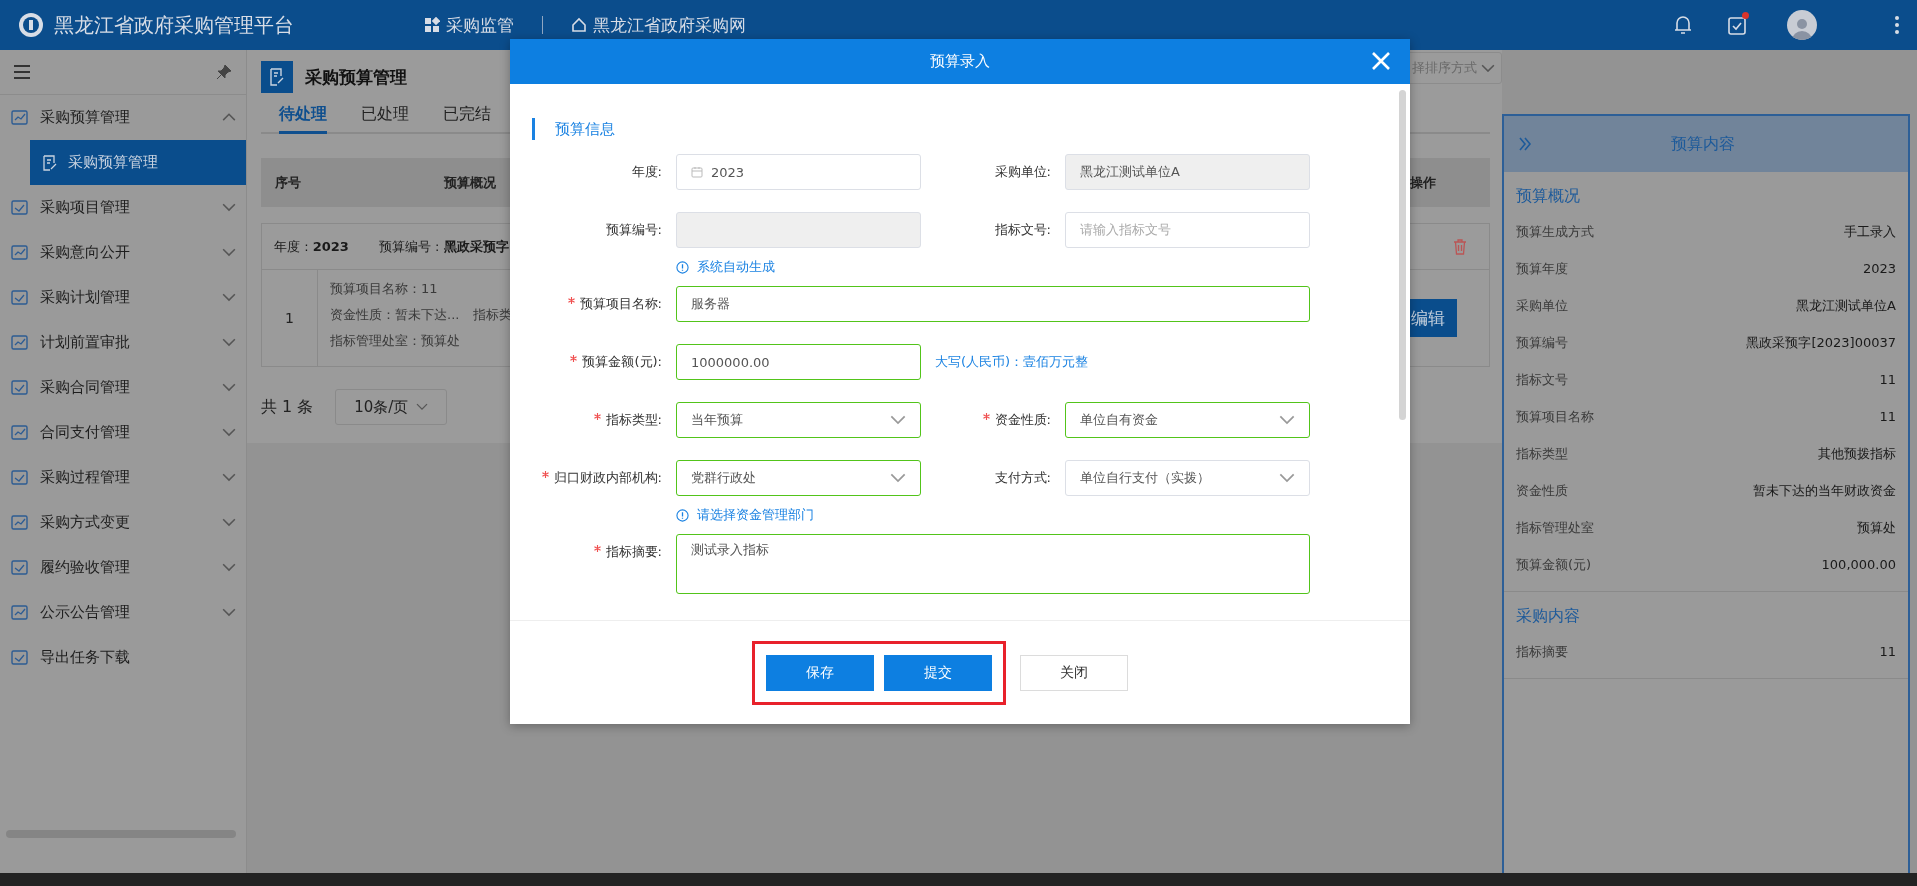 The height and width of the screenshot is (886, 1917). I want to click on detail-value: 黑政采预字[2023]00037, so click(1821, 342).